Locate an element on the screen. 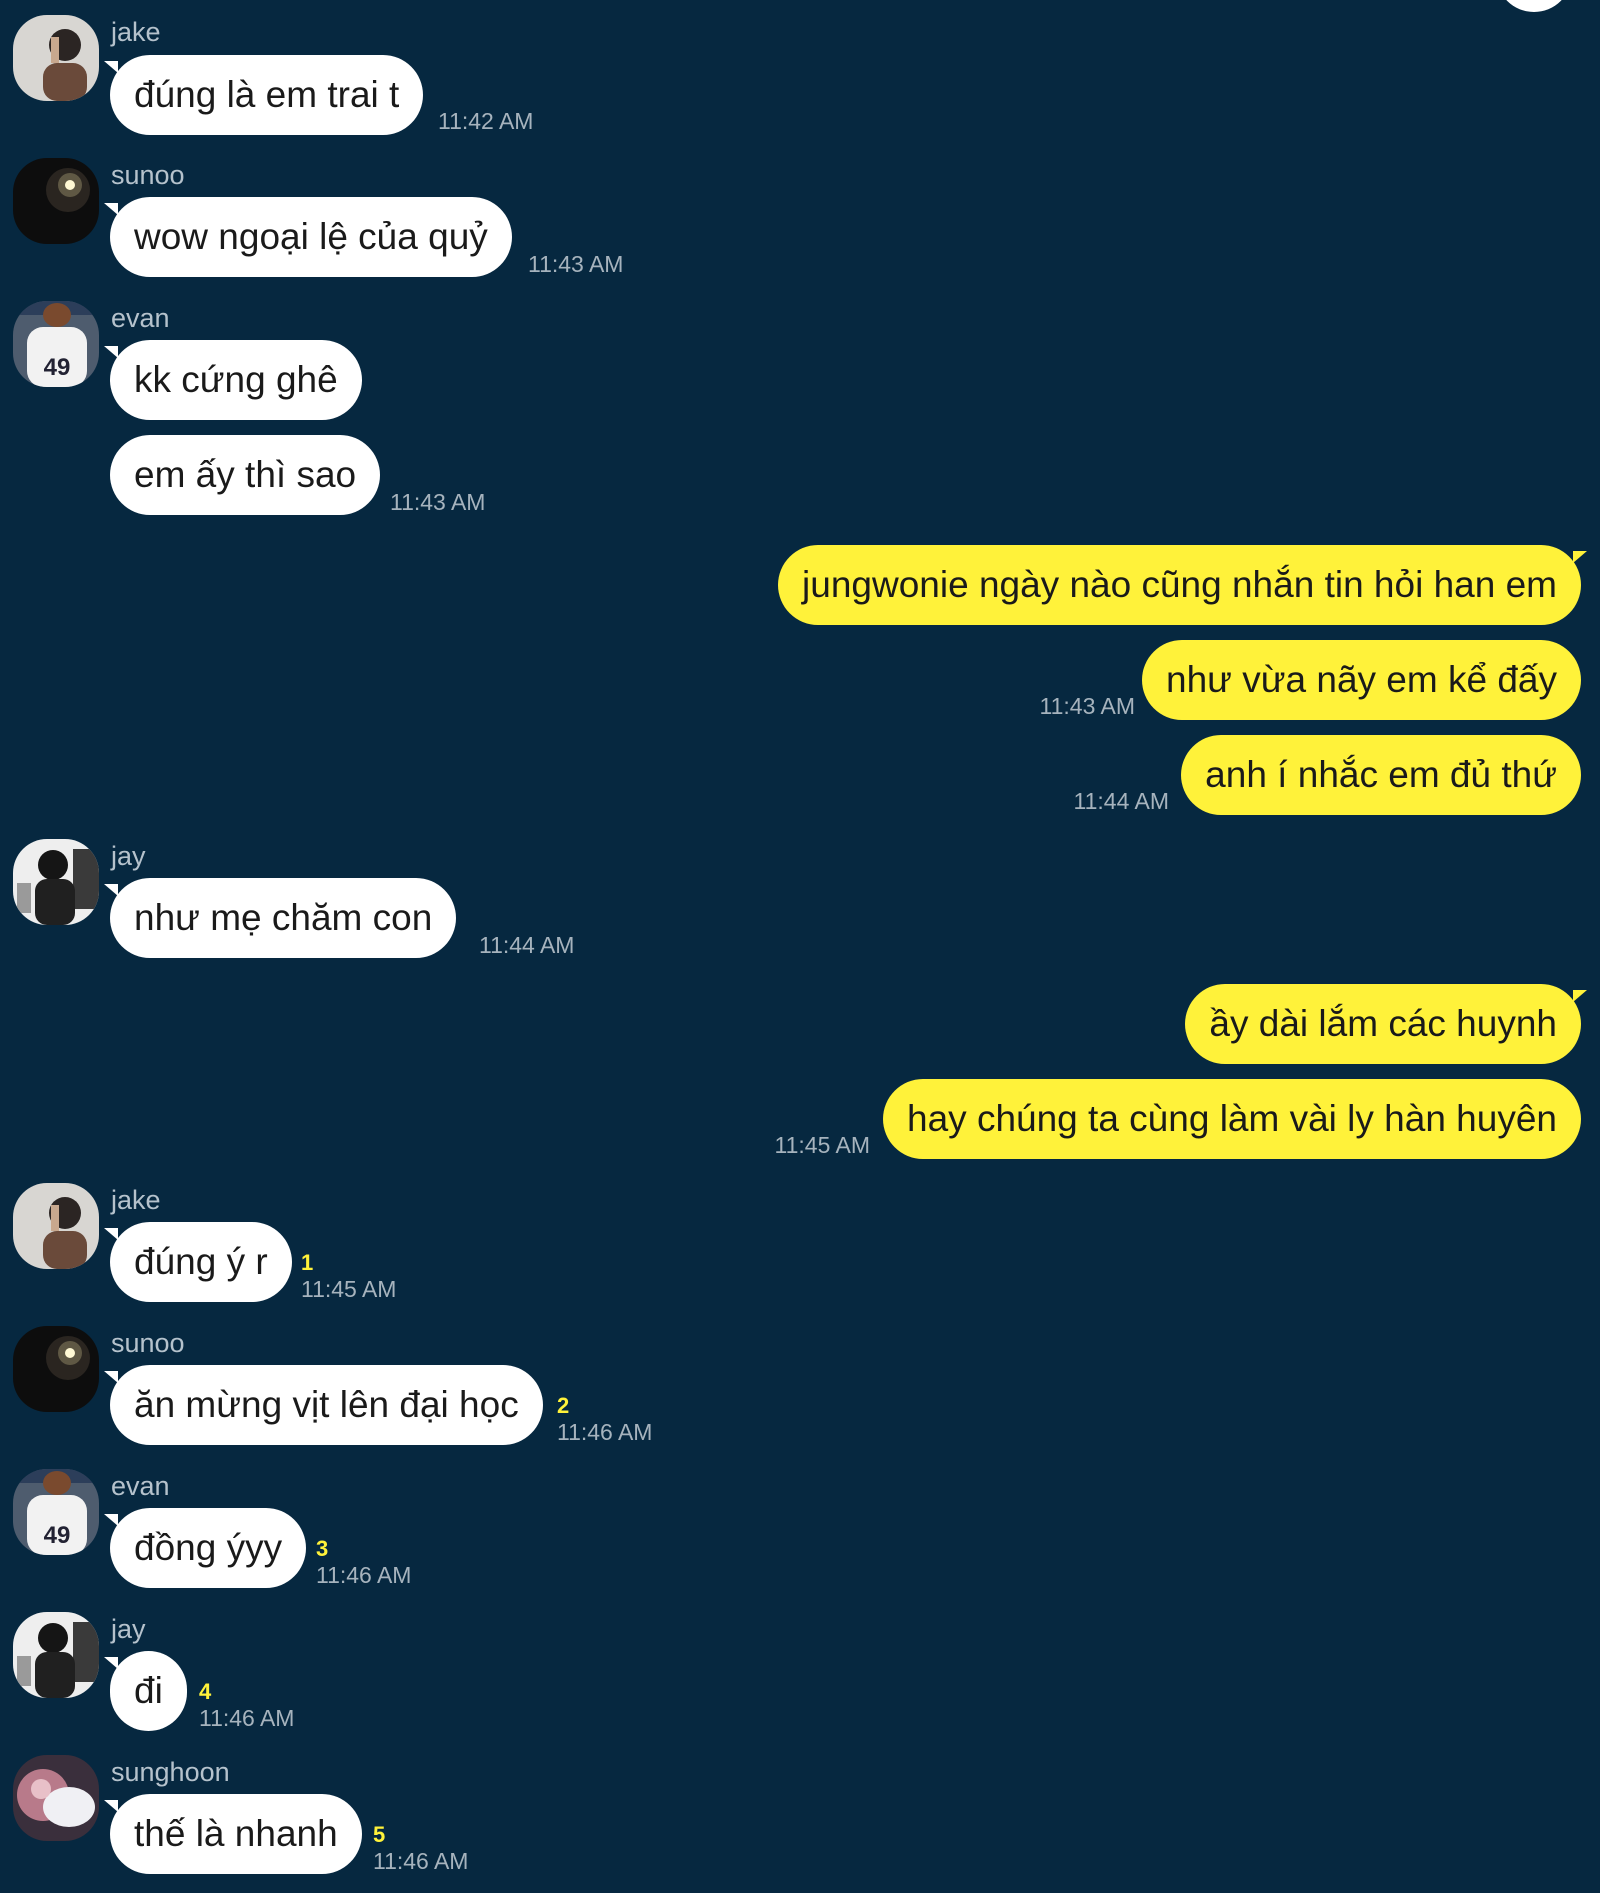 The width and height of the screenshot is (1600, 1893). sender-name: sunghoon is located at coordinates (170, 1772).